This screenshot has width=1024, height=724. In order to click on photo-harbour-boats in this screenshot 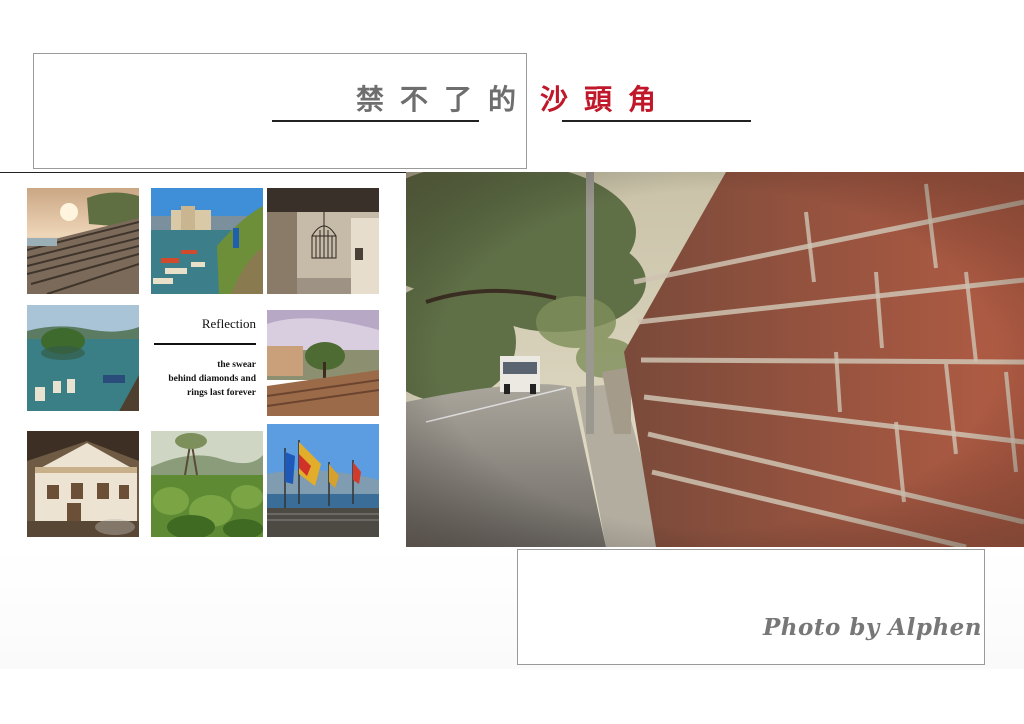, I will do `click(207, 241)`.